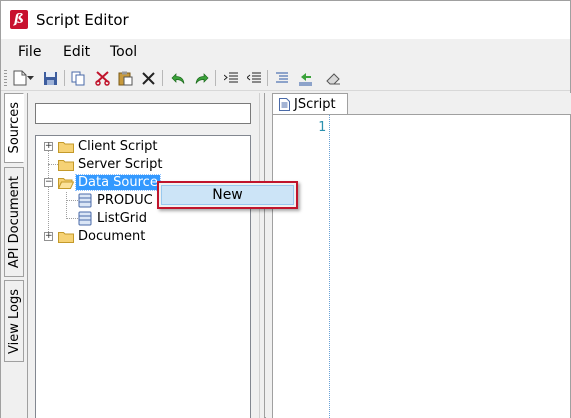 The image size is (571, 418). What do you see at coordinates (5, 78) in the screenshot?
I see `toolbar-grip` at bounding box center [5, 78].